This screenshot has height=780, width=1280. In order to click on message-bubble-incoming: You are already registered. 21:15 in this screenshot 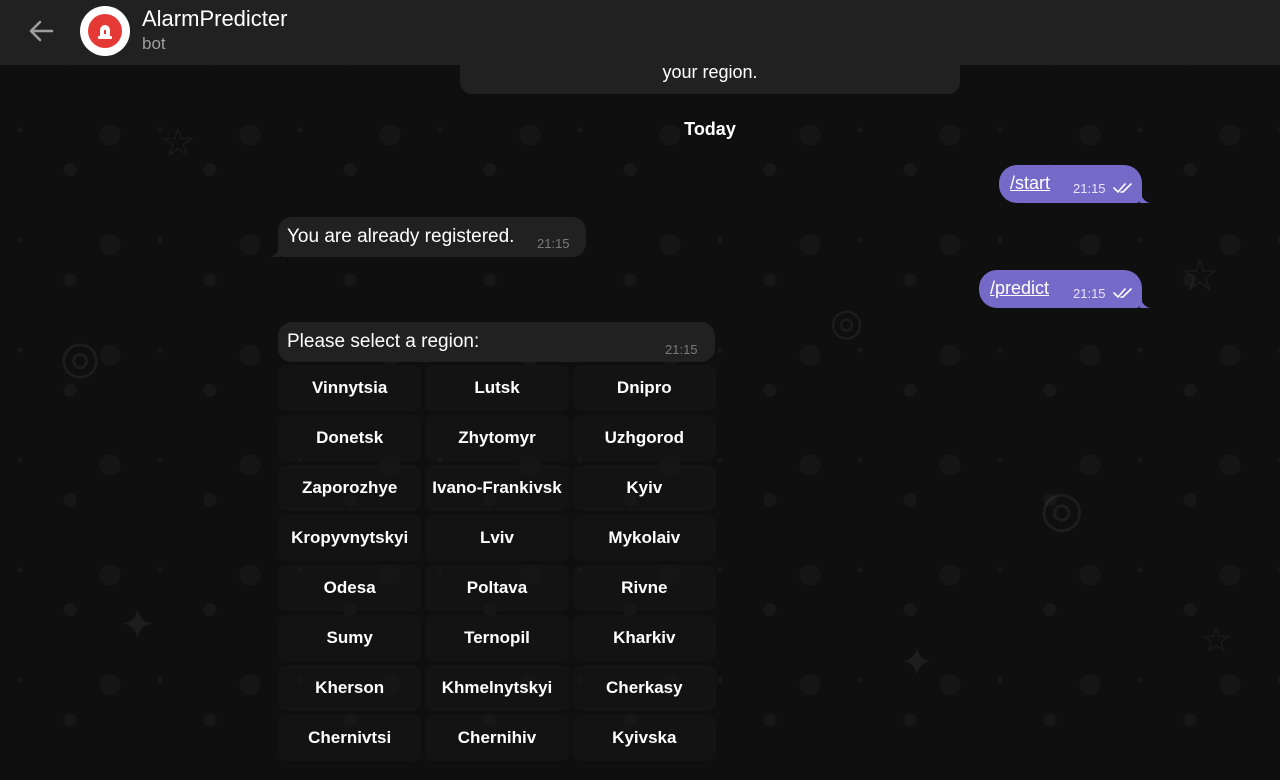, I will do `click(428, 237)`.